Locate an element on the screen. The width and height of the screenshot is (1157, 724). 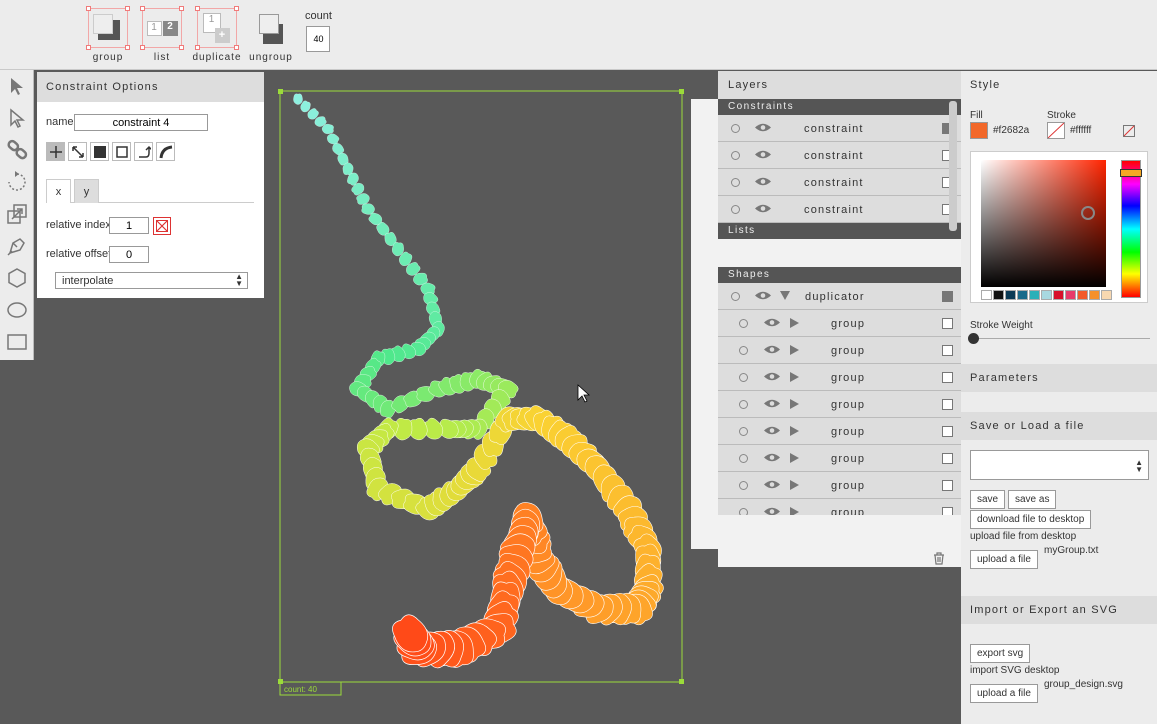
rotate-icon is located at coordinates (17, 182).